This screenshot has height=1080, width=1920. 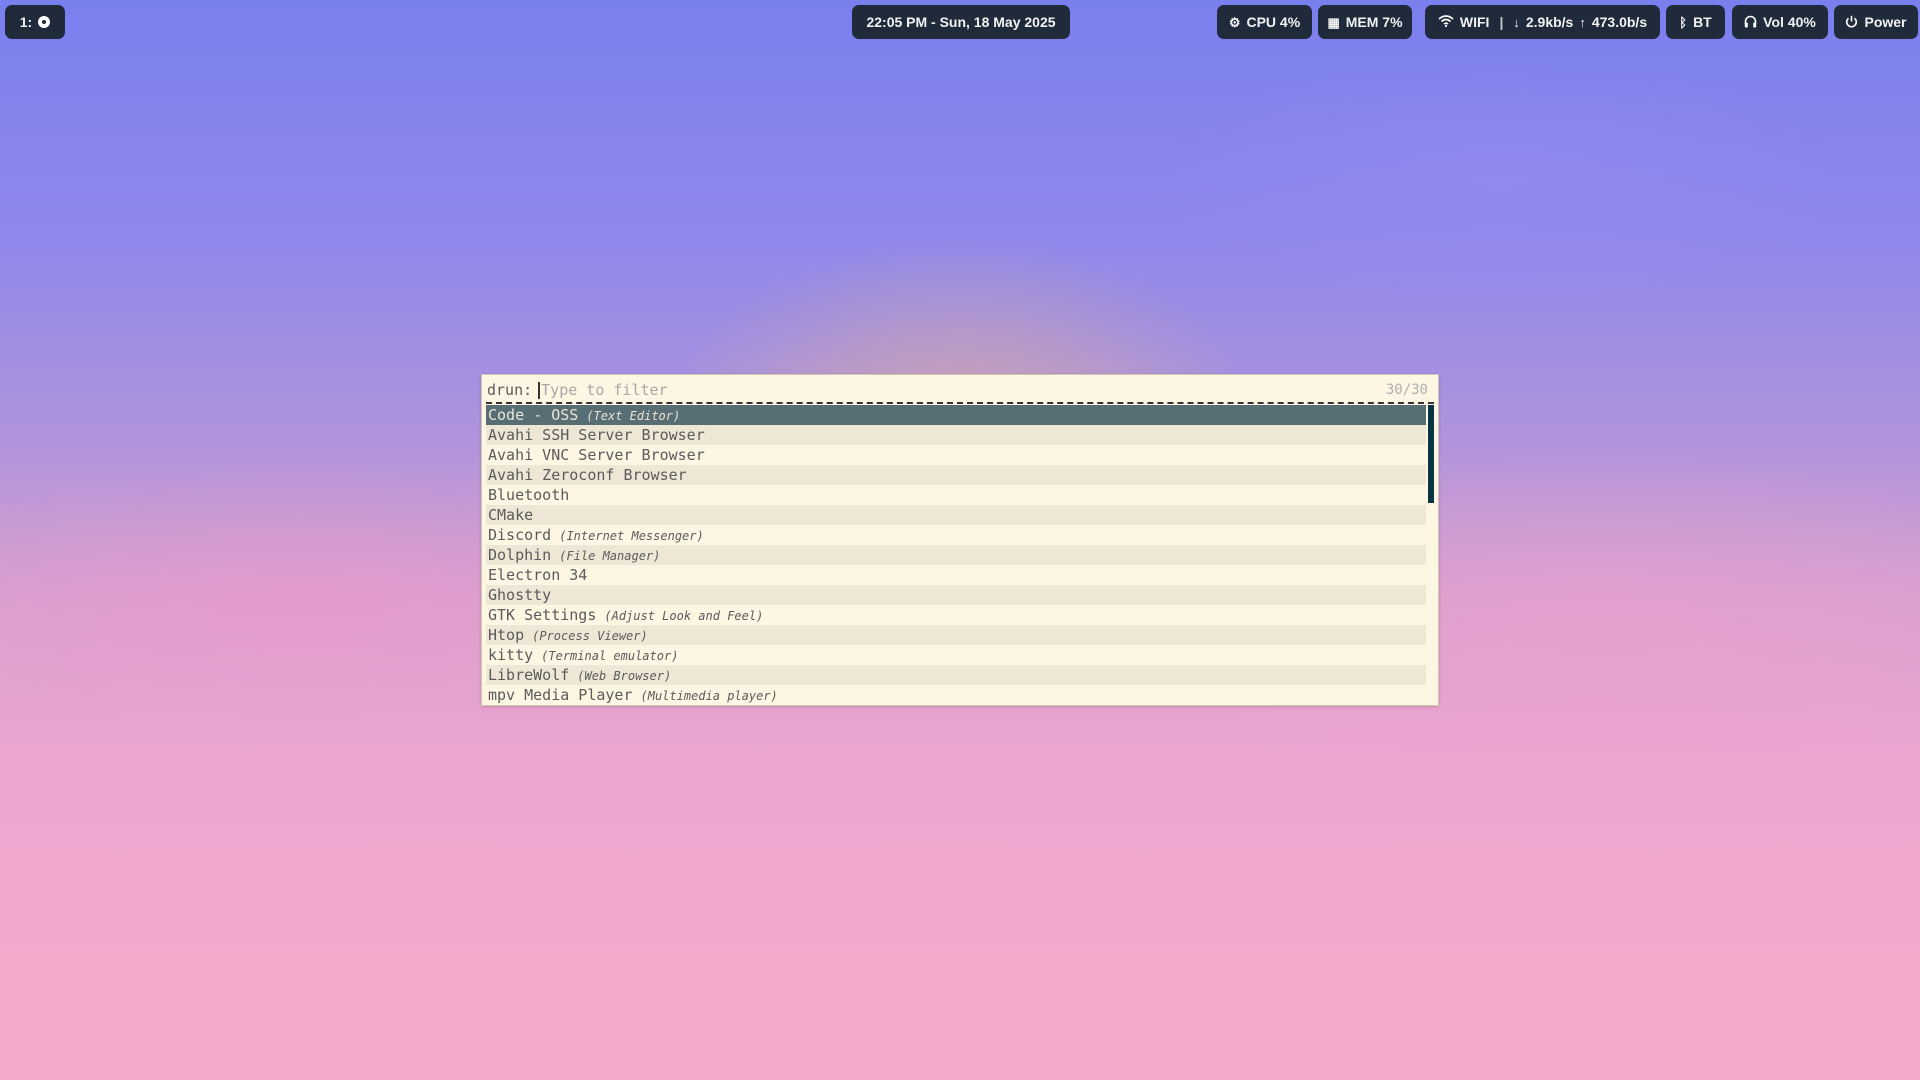 What do you see at coordinates (506, 635) in the screenshot?
I see `app-name: Htop` at bounding box center [506, 635].